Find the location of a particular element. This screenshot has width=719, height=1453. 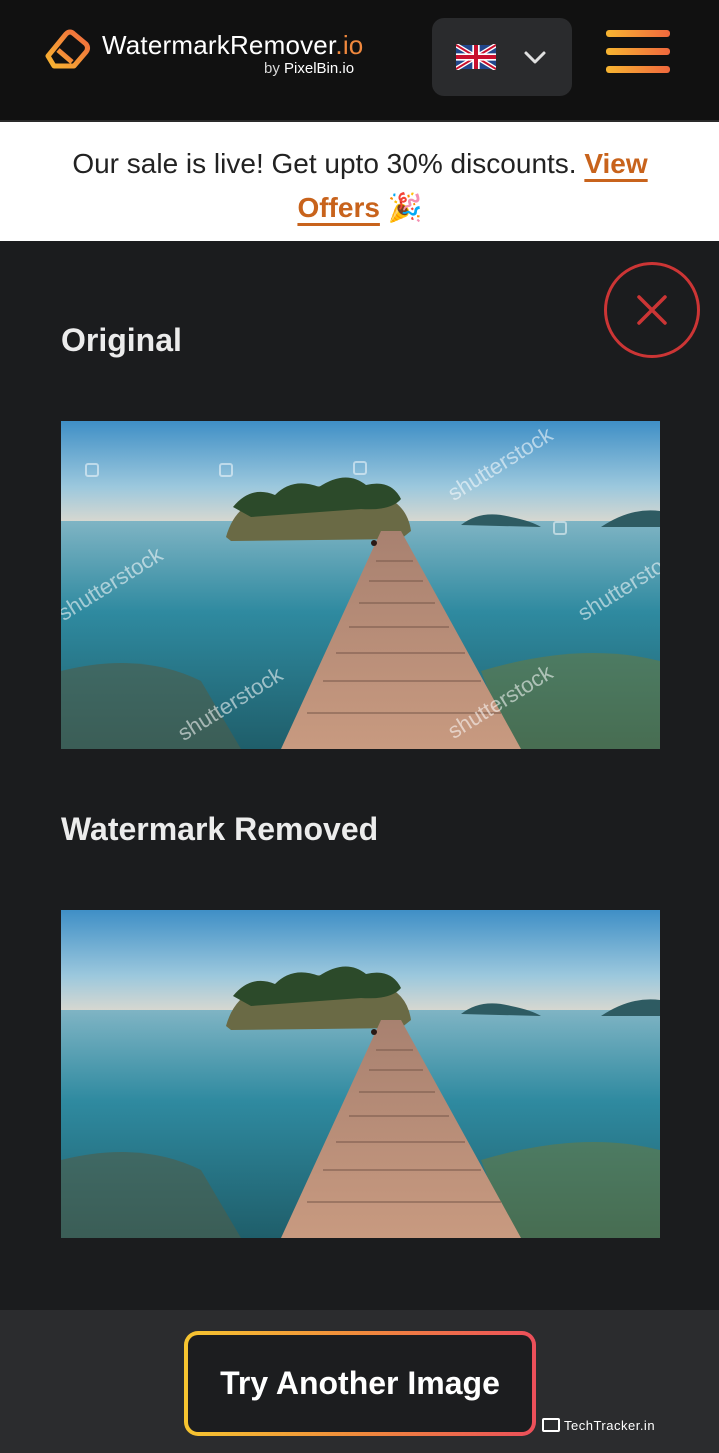

language-selector is located at coordinates (502, 57).